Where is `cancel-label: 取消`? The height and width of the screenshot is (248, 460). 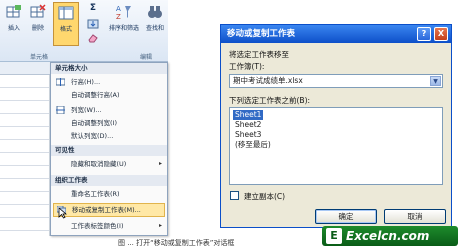 cancel-label: 取消 is located at coordinates (415, 216).